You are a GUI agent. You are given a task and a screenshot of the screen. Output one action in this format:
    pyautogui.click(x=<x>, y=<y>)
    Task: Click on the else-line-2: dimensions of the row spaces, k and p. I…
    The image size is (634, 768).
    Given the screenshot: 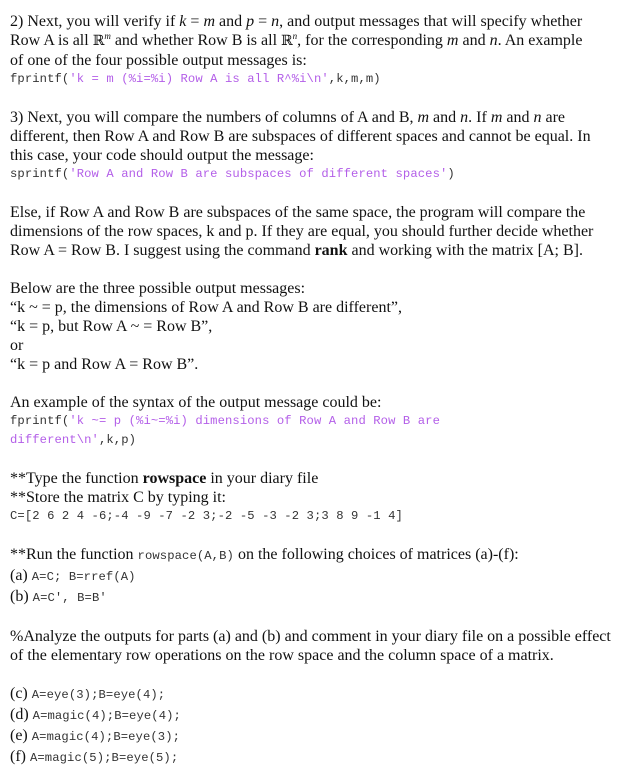 What is the action you would take?
    pyautogui.click(x=302, y=231)
    